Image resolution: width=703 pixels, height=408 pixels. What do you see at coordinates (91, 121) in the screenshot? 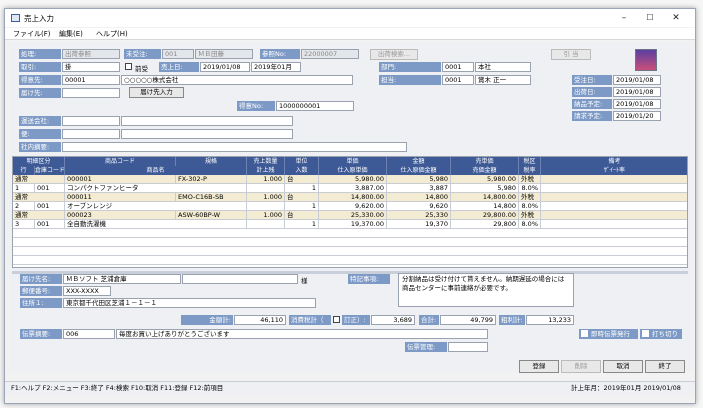
I see `unso-code-field` at bounding box center [91, 121].